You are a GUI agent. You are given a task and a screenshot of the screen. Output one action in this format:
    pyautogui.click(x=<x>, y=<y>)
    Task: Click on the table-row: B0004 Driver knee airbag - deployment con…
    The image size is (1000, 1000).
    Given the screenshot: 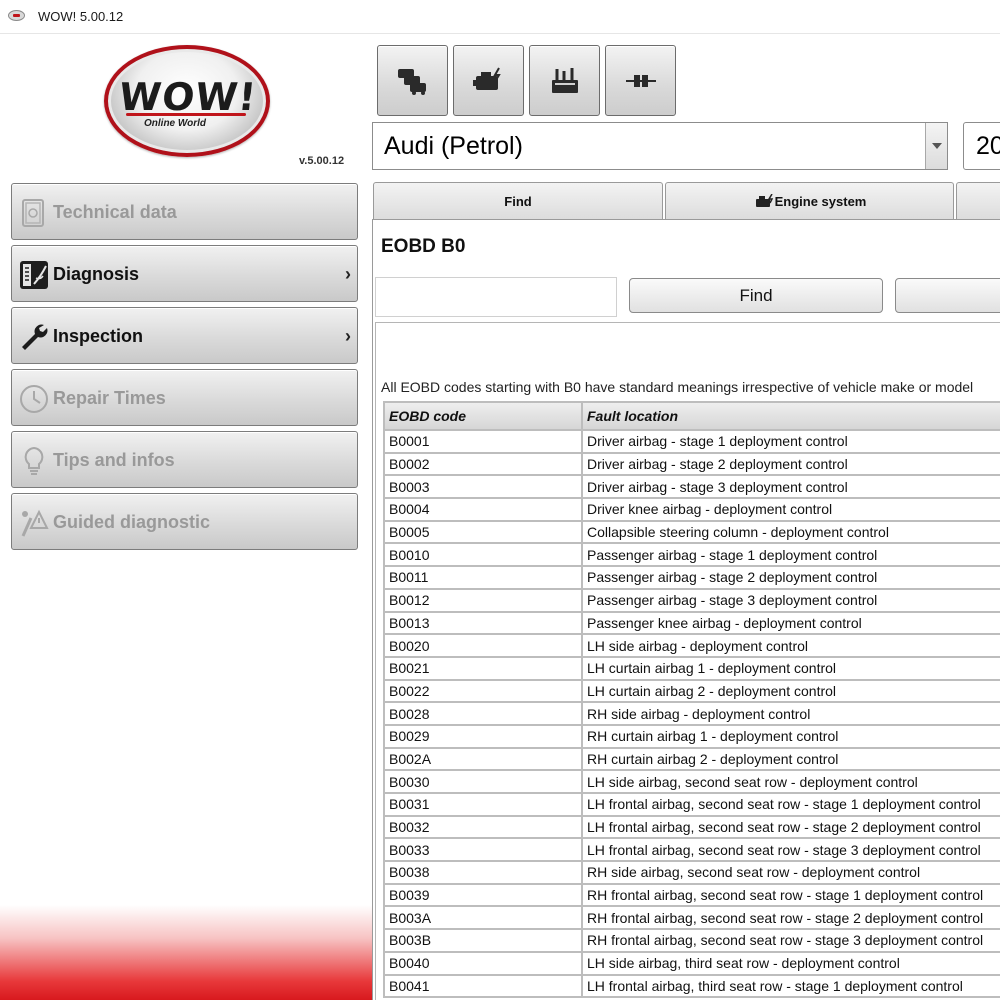 What is the action you would take?
    pyautogui.click(x=692, y=509)
    